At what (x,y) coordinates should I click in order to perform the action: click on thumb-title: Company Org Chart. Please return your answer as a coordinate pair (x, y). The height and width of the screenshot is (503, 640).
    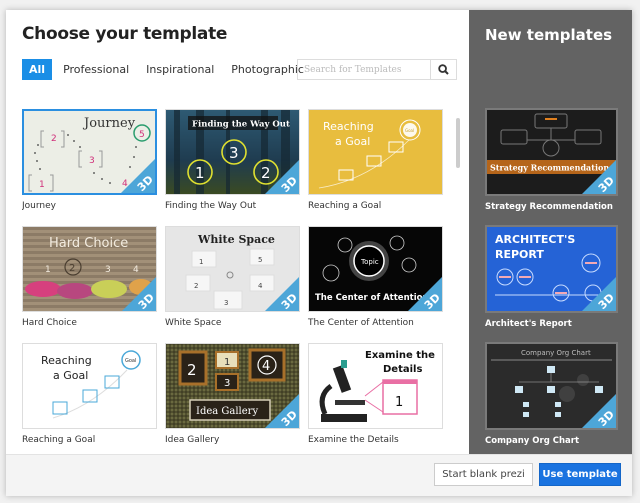
    Looking at the image, I should click on (556, 353).